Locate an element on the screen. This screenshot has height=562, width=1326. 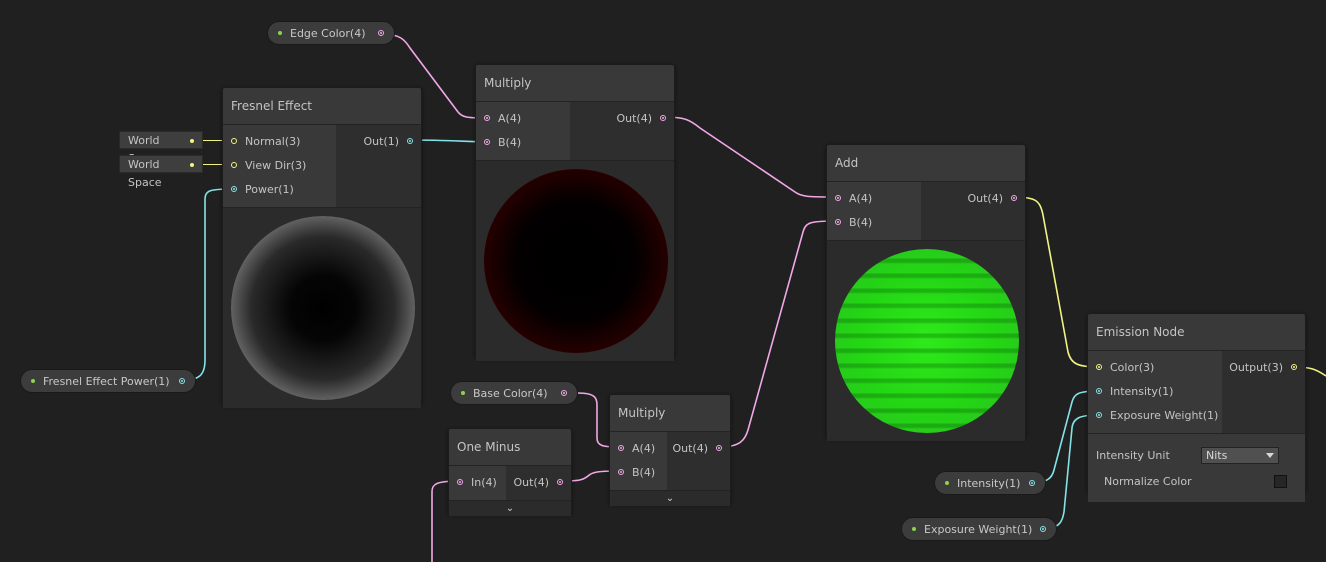
exposure-weight-label: Exposure Weight(1) is located at coordinates (978, 529).